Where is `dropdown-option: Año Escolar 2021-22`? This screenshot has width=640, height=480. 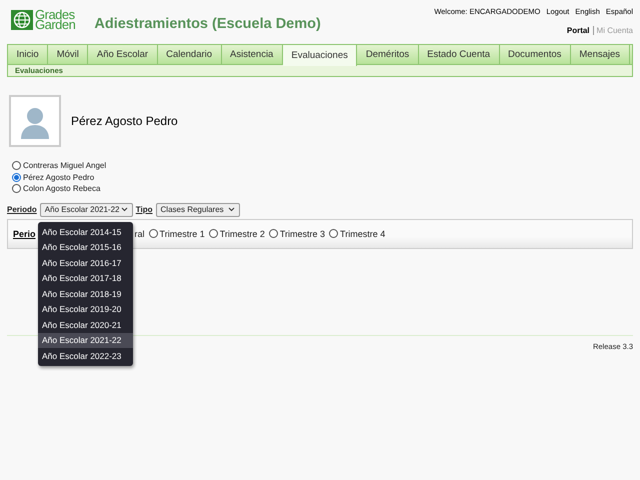 dropdown-option: Año Escolar 2021-22 is located at coordinates (85, 340).